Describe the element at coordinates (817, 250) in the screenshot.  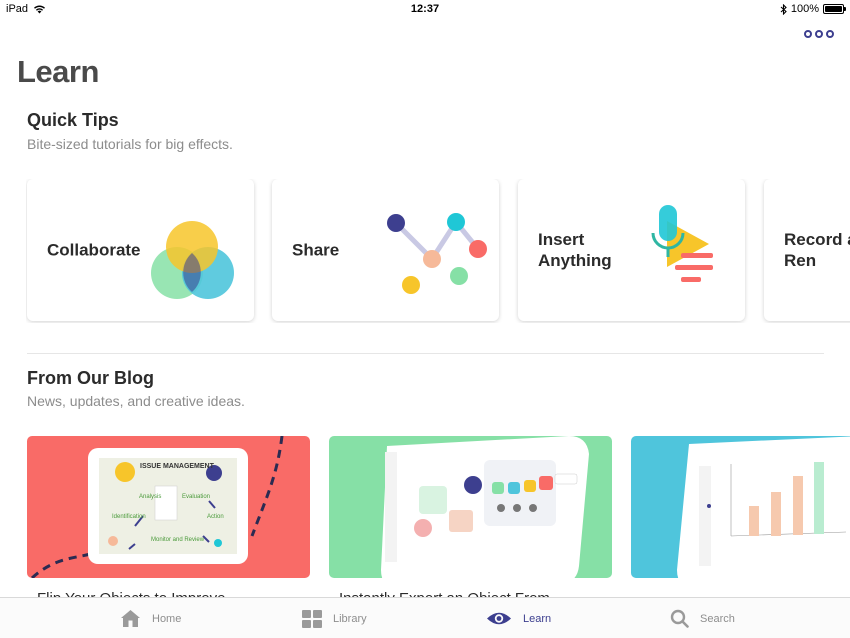
I see `tip-card-label: Record and Ren` at that location.